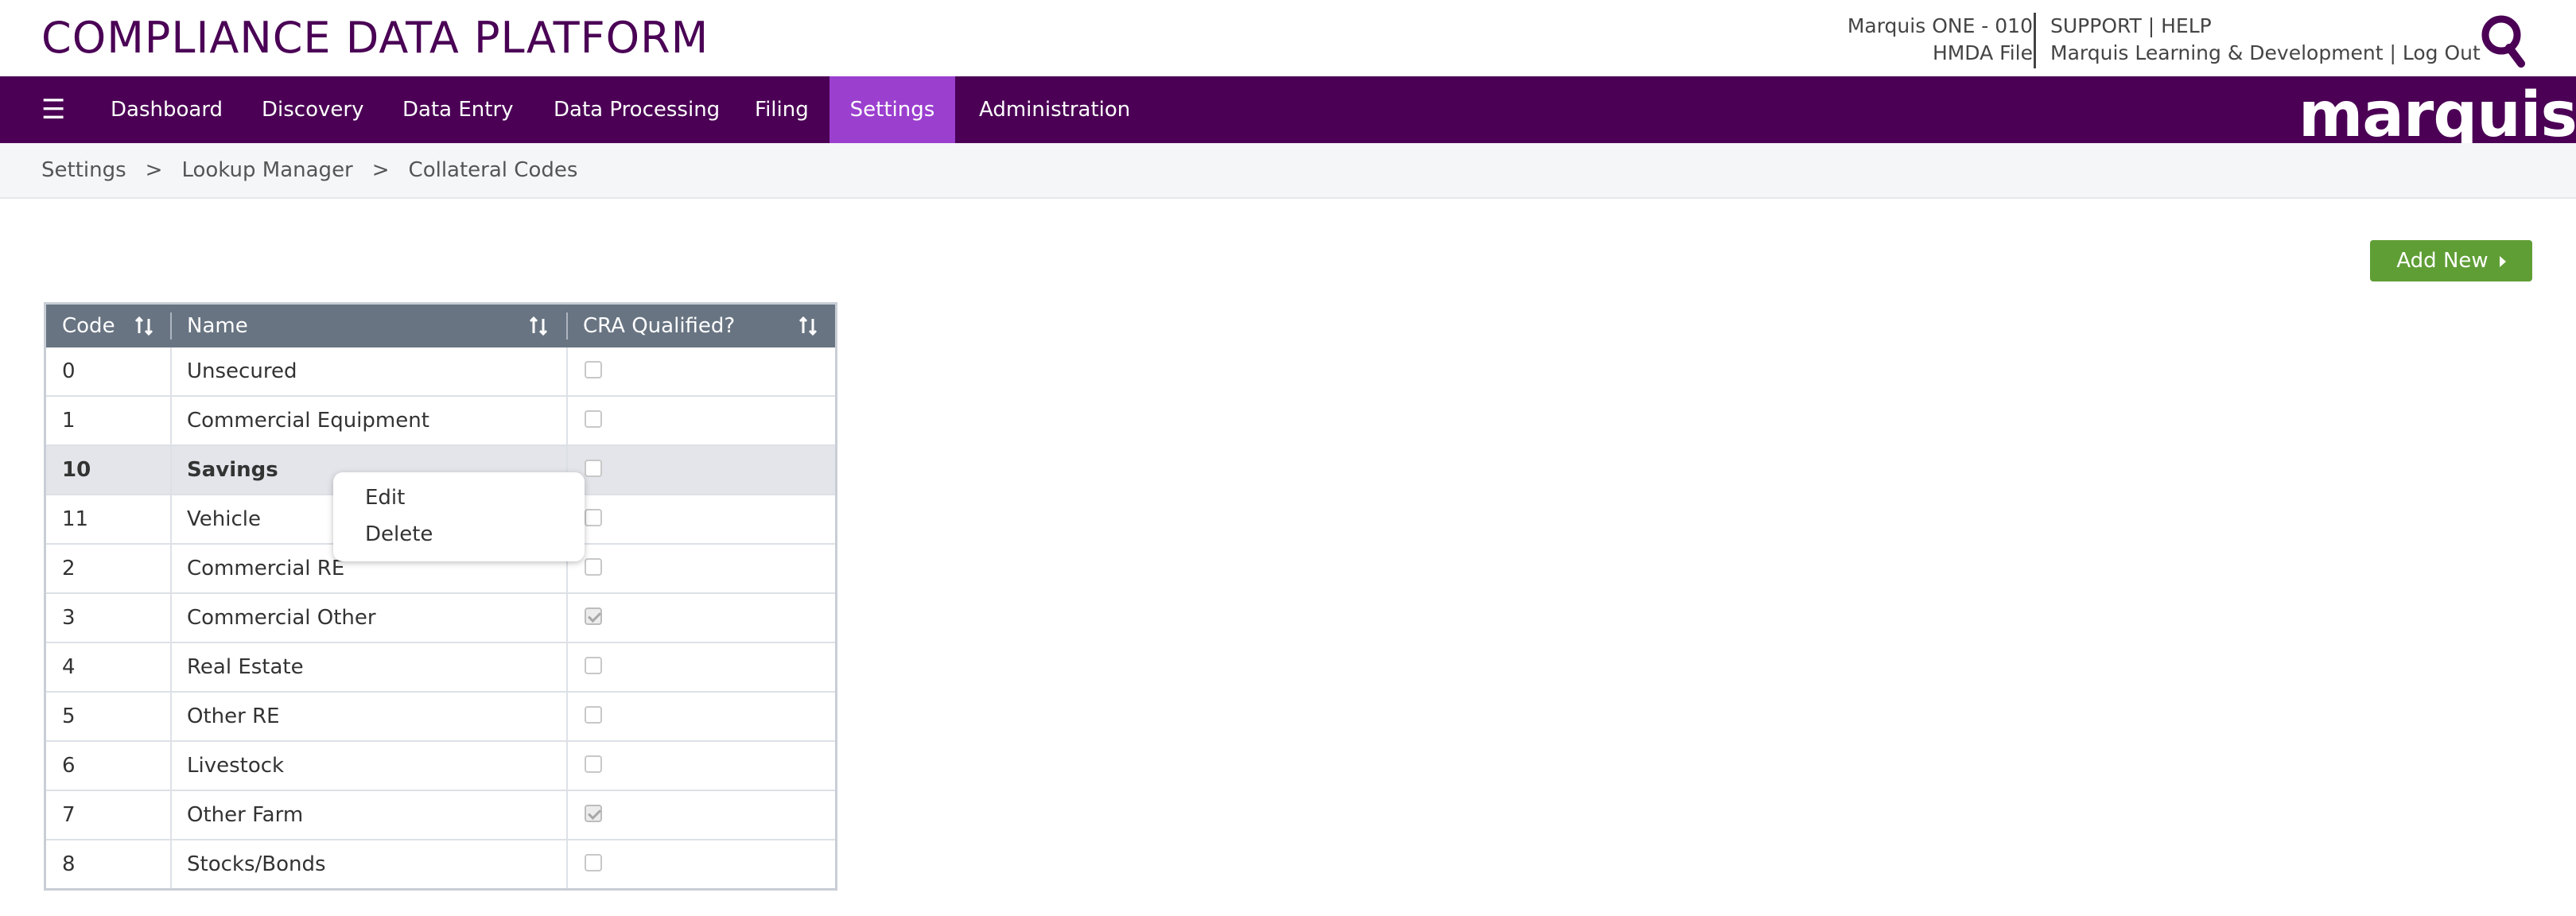 The height and width of the screenshot is (916, 2576). What do you see at coordinates (2442, 261) in the screenshot?
I see `add-new-label: Add New` at bounding box center [2442, 261].